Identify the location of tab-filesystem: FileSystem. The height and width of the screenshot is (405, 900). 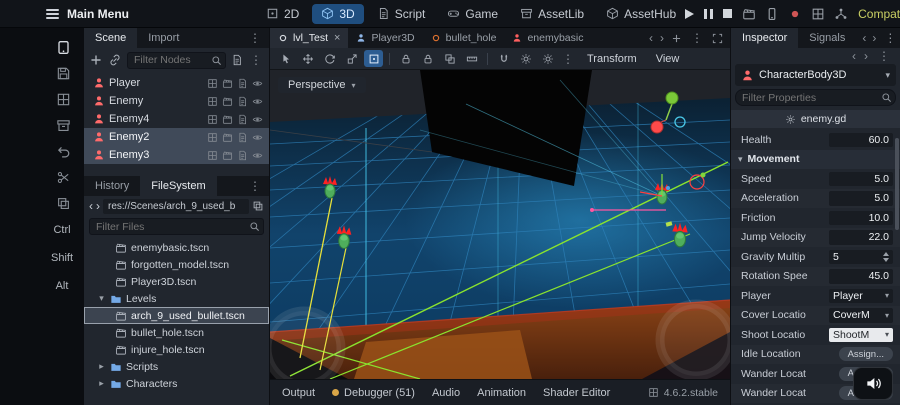
(178, 186).